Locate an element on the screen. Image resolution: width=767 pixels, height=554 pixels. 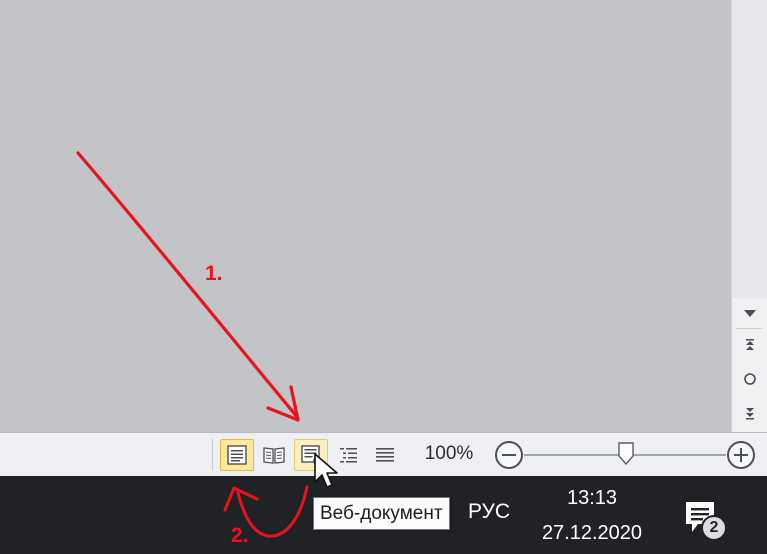
zoom-out-button is located at coordinates (509, 455).